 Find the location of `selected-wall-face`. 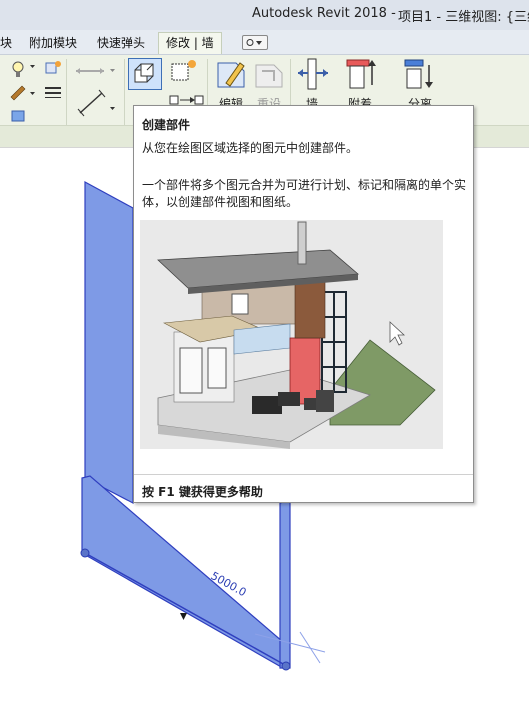

selected-wall-face is located at coordinates (186, 572).